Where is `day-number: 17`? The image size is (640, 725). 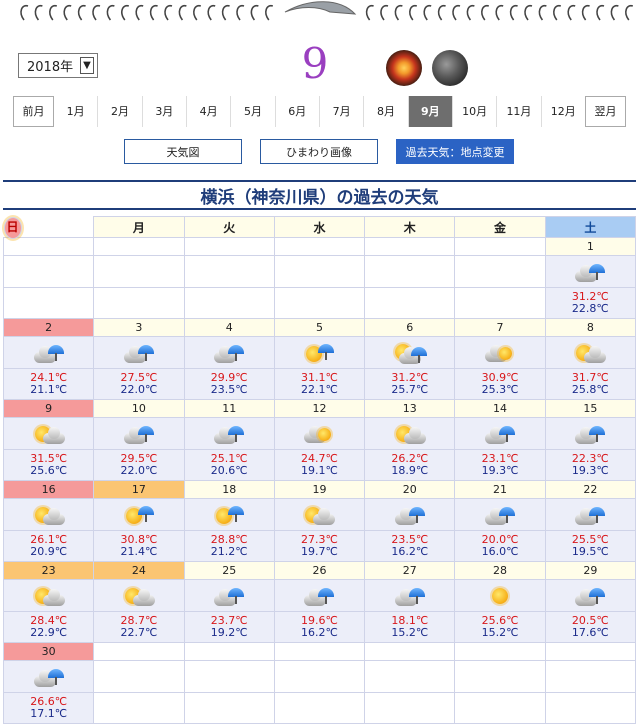
day-number: 17 is located at coordinates (139, 489).